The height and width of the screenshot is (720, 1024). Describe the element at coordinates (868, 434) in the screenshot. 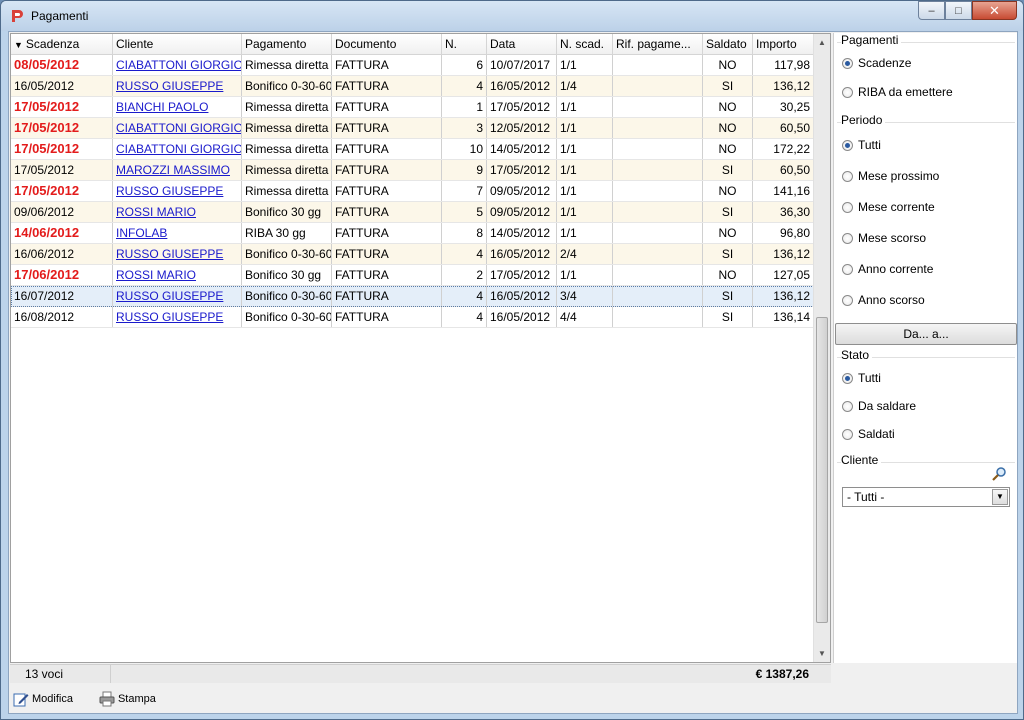

I see `radio-saldati: Saldati` at that location.